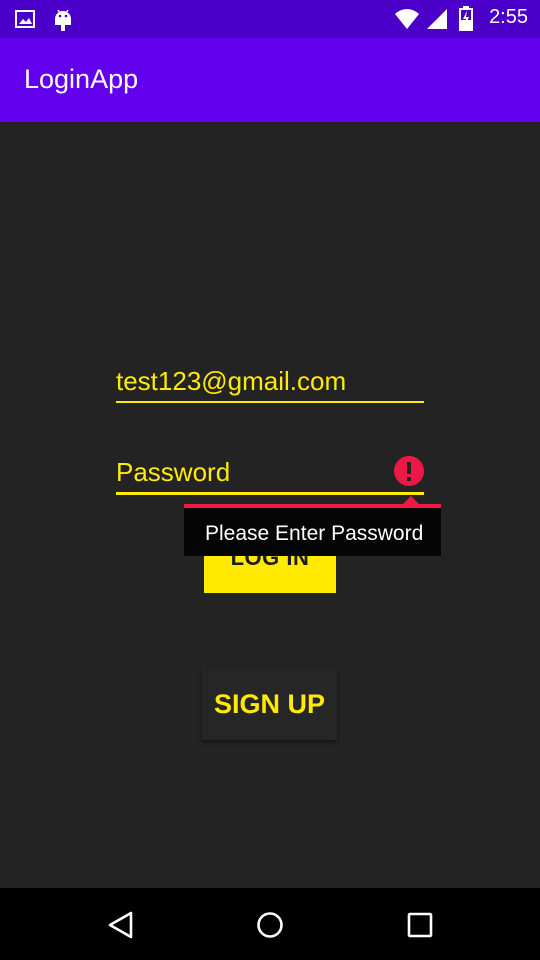 The image size is (540, 960). I want to click on navigation-bar, so click(270, 924).